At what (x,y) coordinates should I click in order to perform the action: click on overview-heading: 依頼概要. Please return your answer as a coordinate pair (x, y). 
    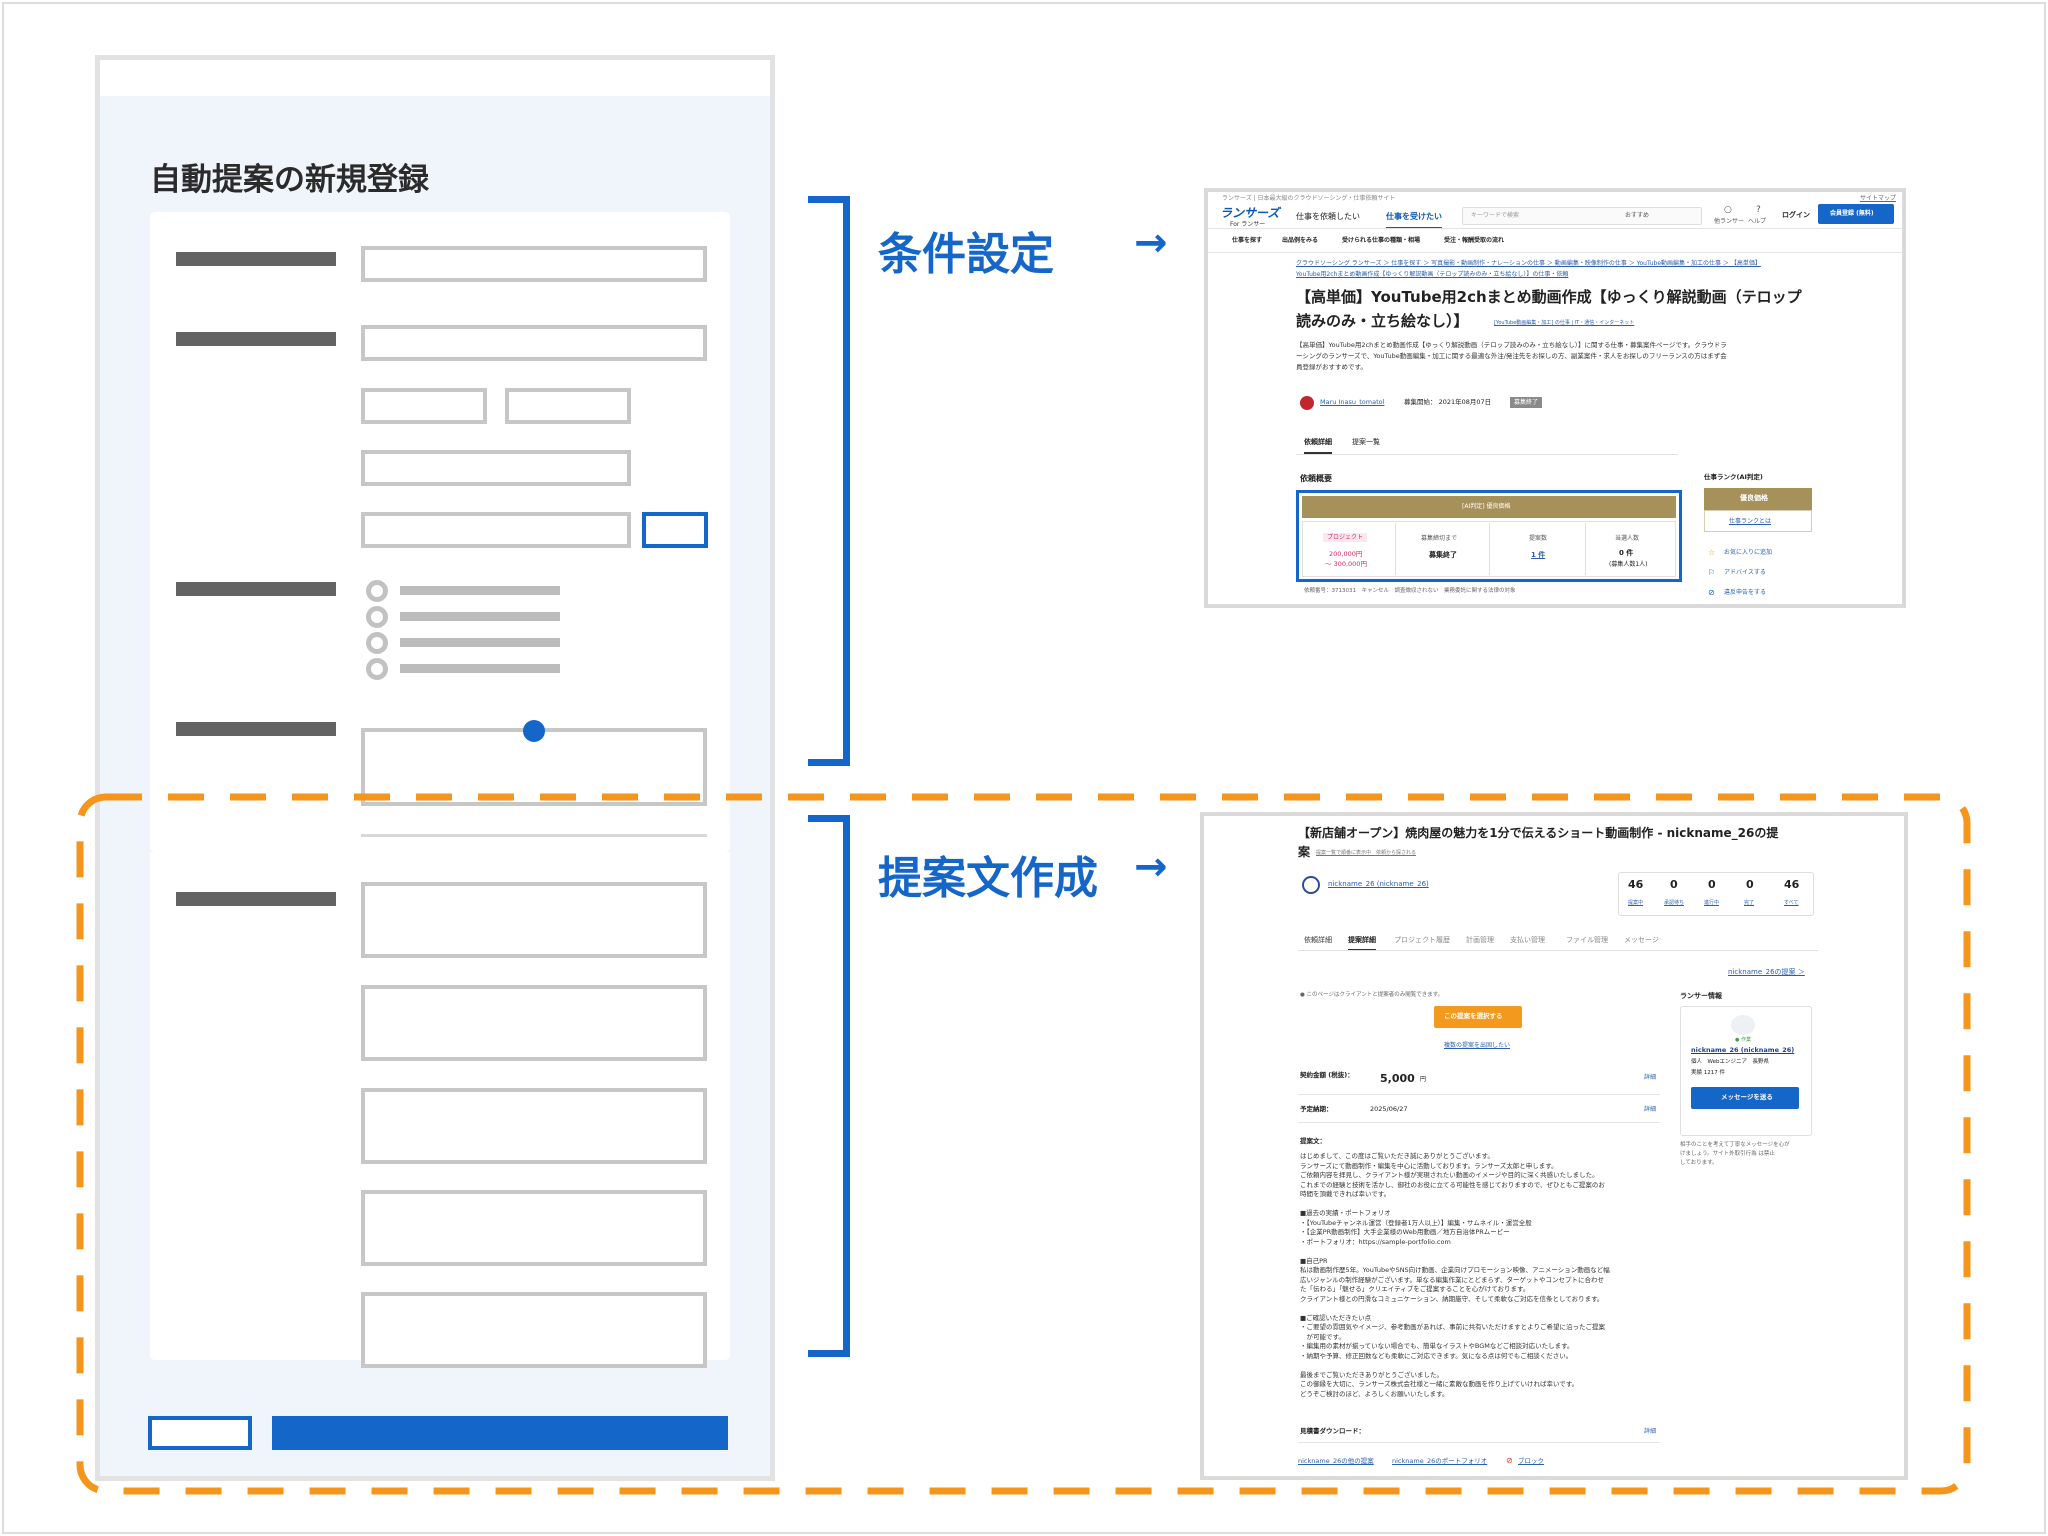
    Looking at the image, I should click on (1316, 478).